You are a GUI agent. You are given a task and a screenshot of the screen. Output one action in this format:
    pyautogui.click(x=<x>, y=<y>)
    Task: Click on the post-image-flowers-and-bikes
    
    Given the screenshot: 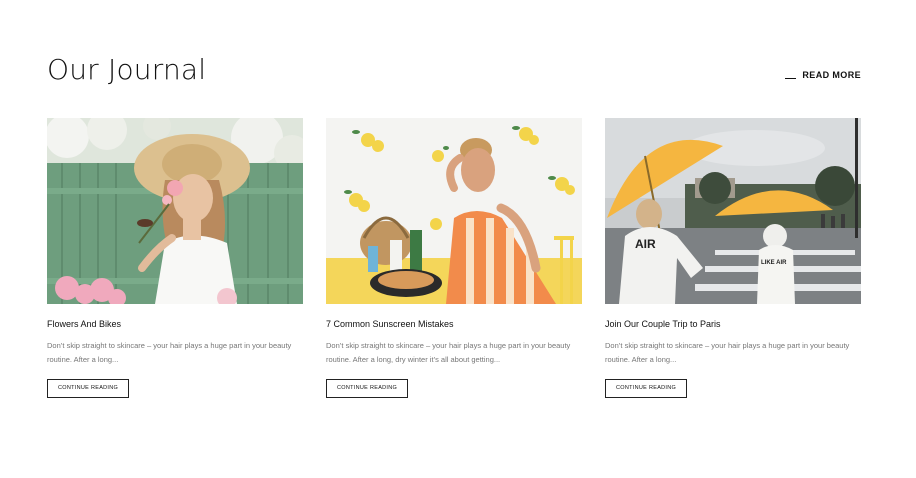 What is the action you would take?
    pyautogui.click(x=175, y=211)
    